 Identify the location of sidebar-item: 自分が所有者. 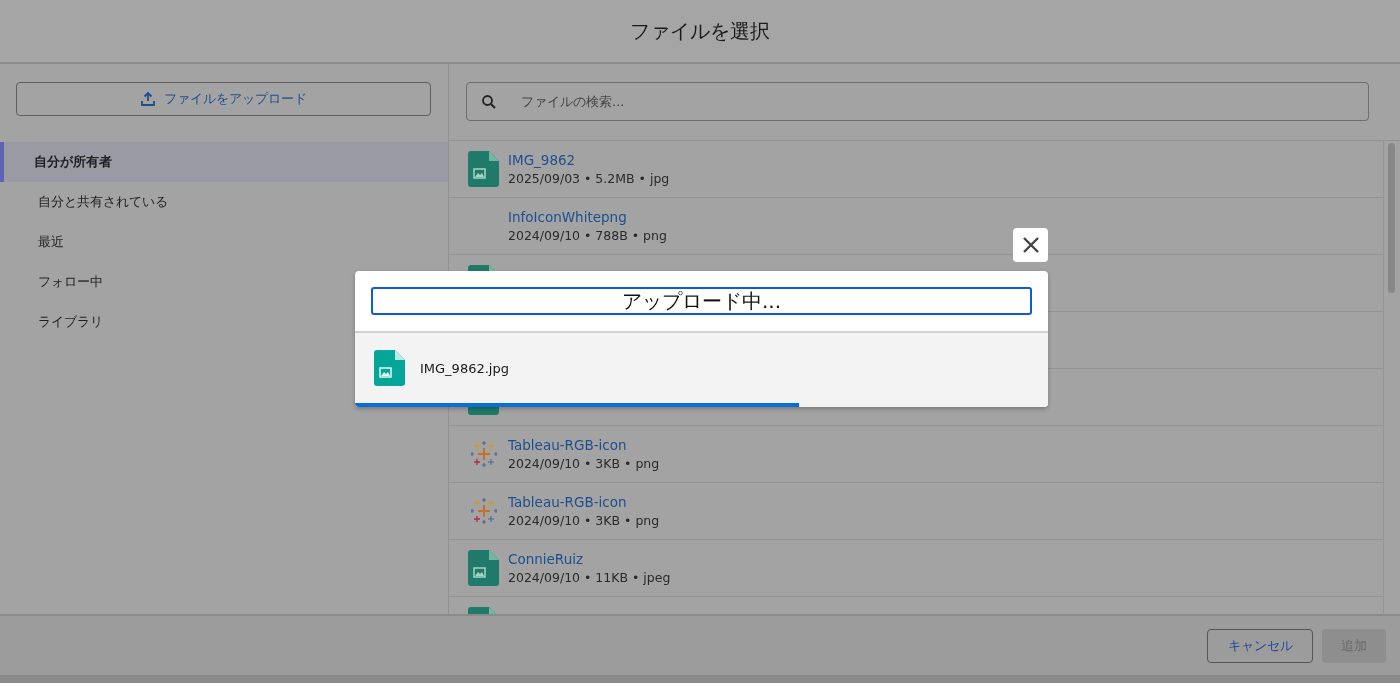
(224, 162).